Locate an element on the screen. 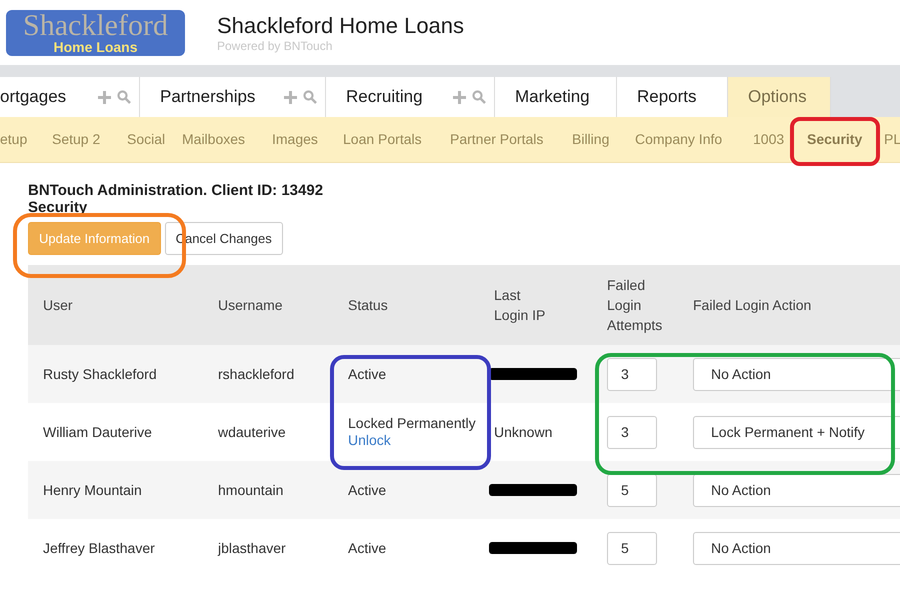 Image resolution: width=900 pixels, height=600 pixels. subnav-tab: 1003 is located at coordinates (780, 139).